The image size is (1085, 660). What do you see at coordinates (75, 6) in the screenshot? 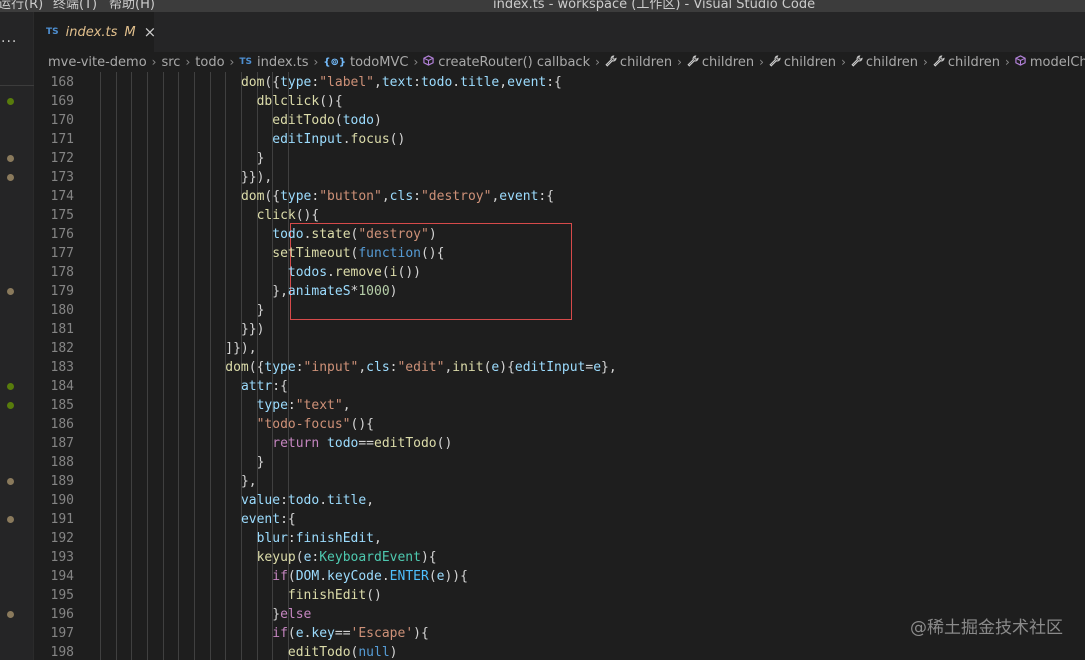
I see `menu-terminal: 终端(T)` at bounding box center [75, 6].